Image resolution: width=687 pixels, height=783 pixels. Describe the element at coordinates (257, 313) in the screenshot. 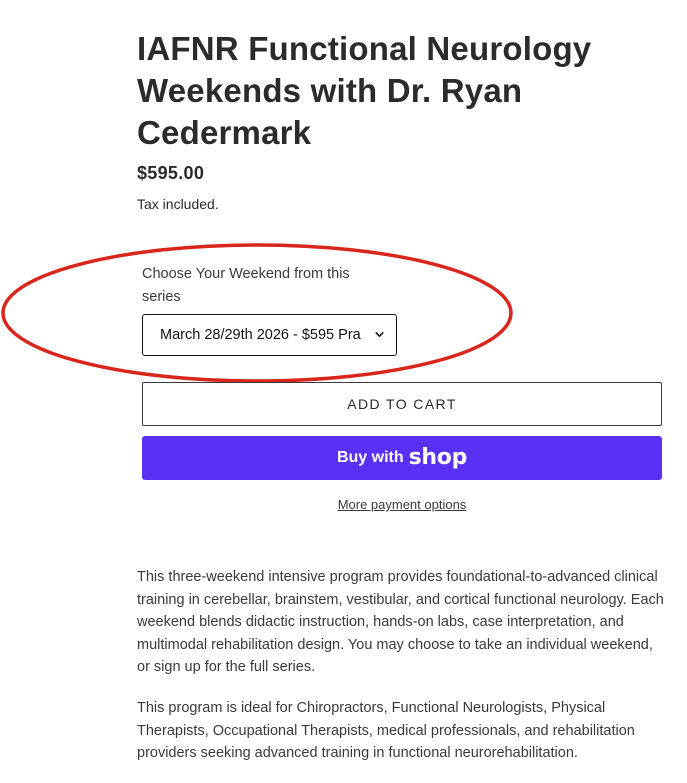

I see `highlight-ellipse-annotation` at that location.